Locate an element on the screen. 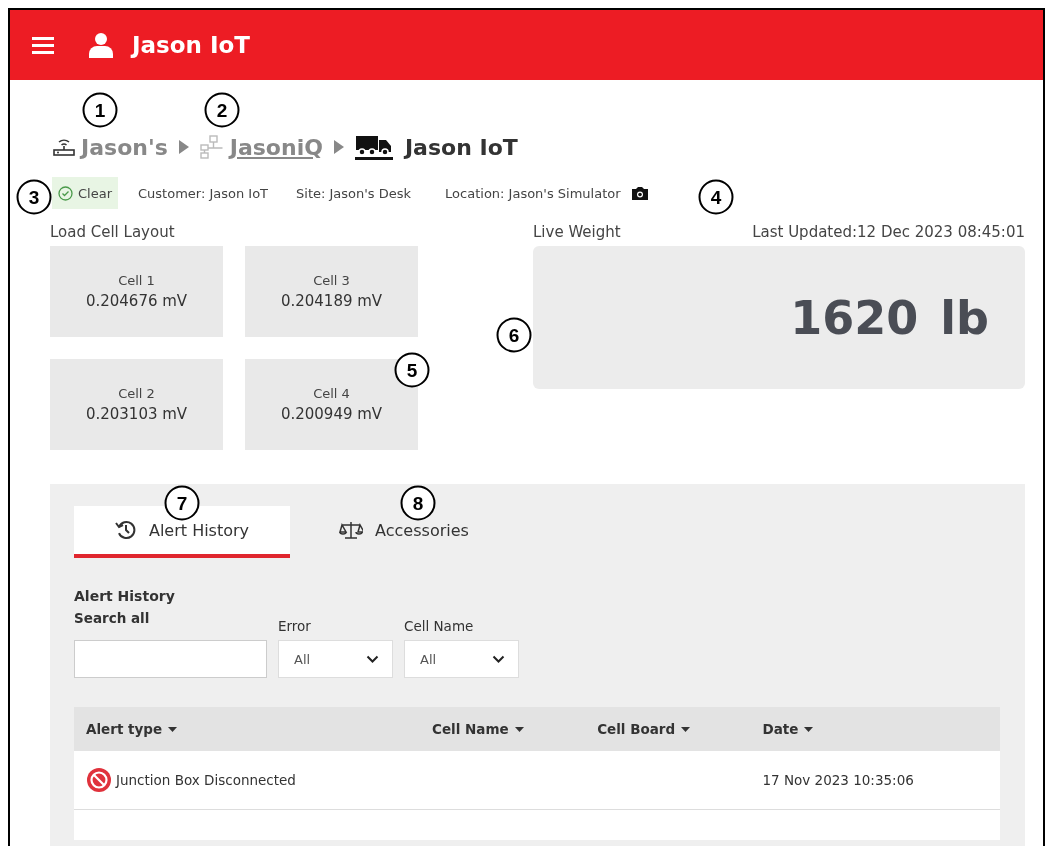  camera-icon is located at coordinates (639, 193).